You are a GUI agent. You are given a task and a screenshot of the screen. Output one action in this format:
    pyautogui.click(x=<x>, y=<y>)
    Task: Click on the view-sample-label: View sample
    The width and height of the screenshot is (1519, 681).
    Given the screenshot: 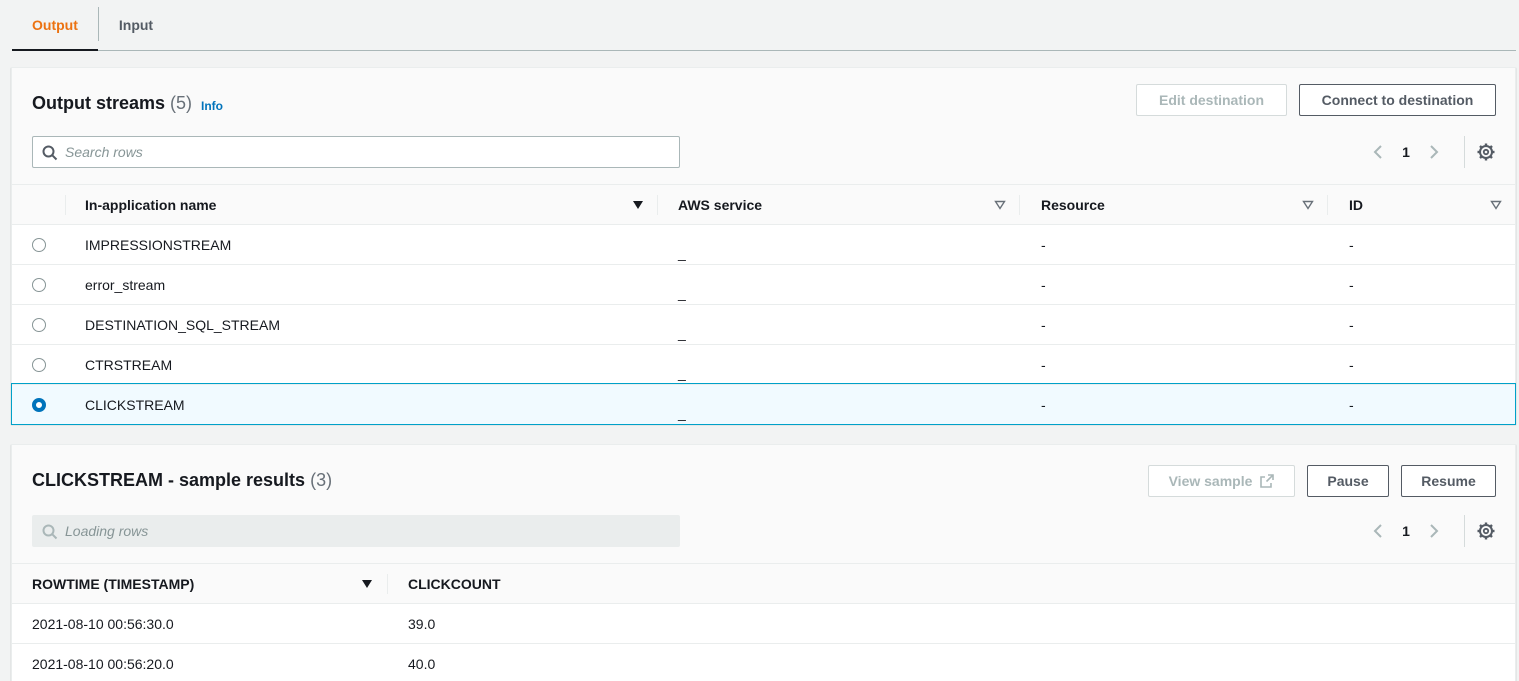 What is the action you would take?
    pyautogui.click(x=1210, y=481)
    